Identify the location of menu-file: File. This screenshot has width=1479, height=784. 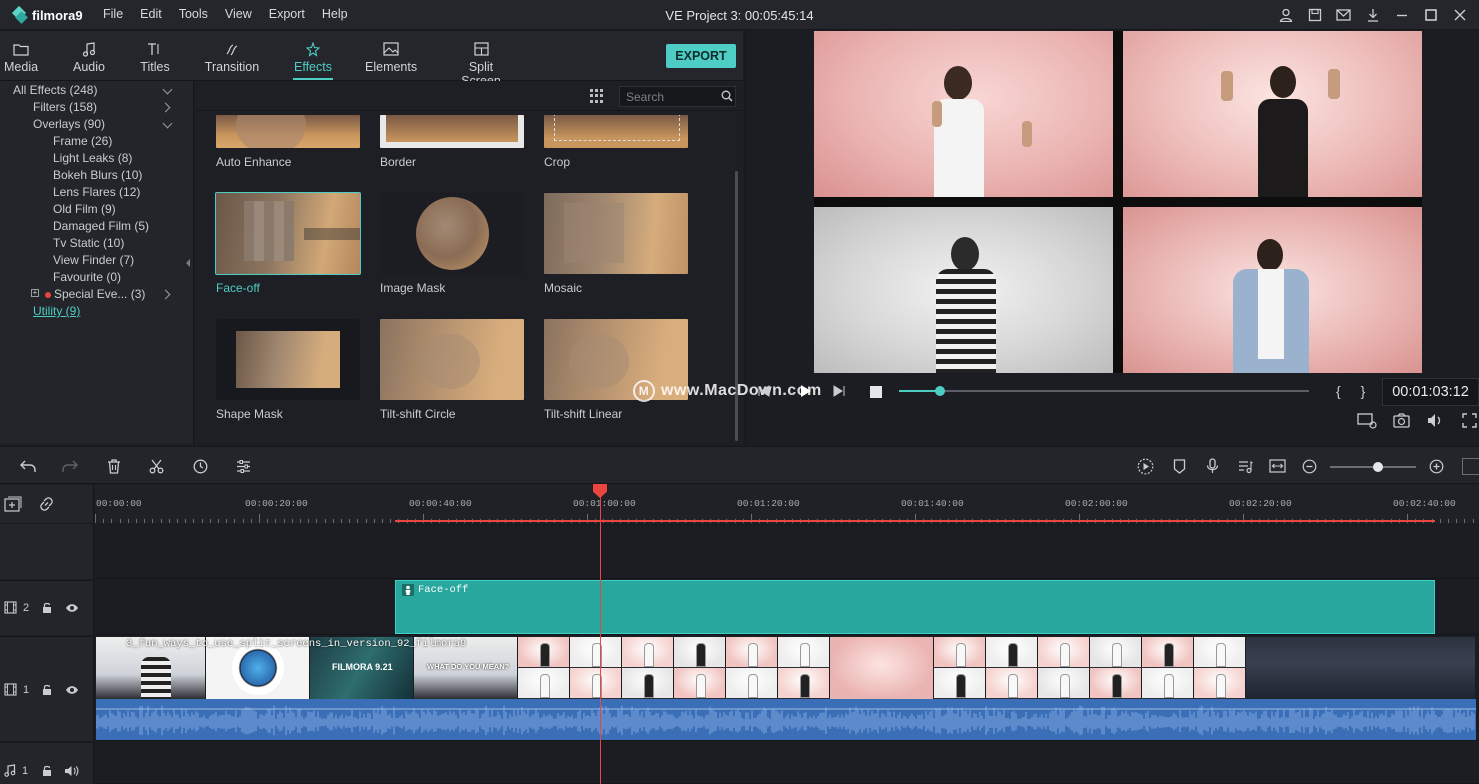
(113, 14).